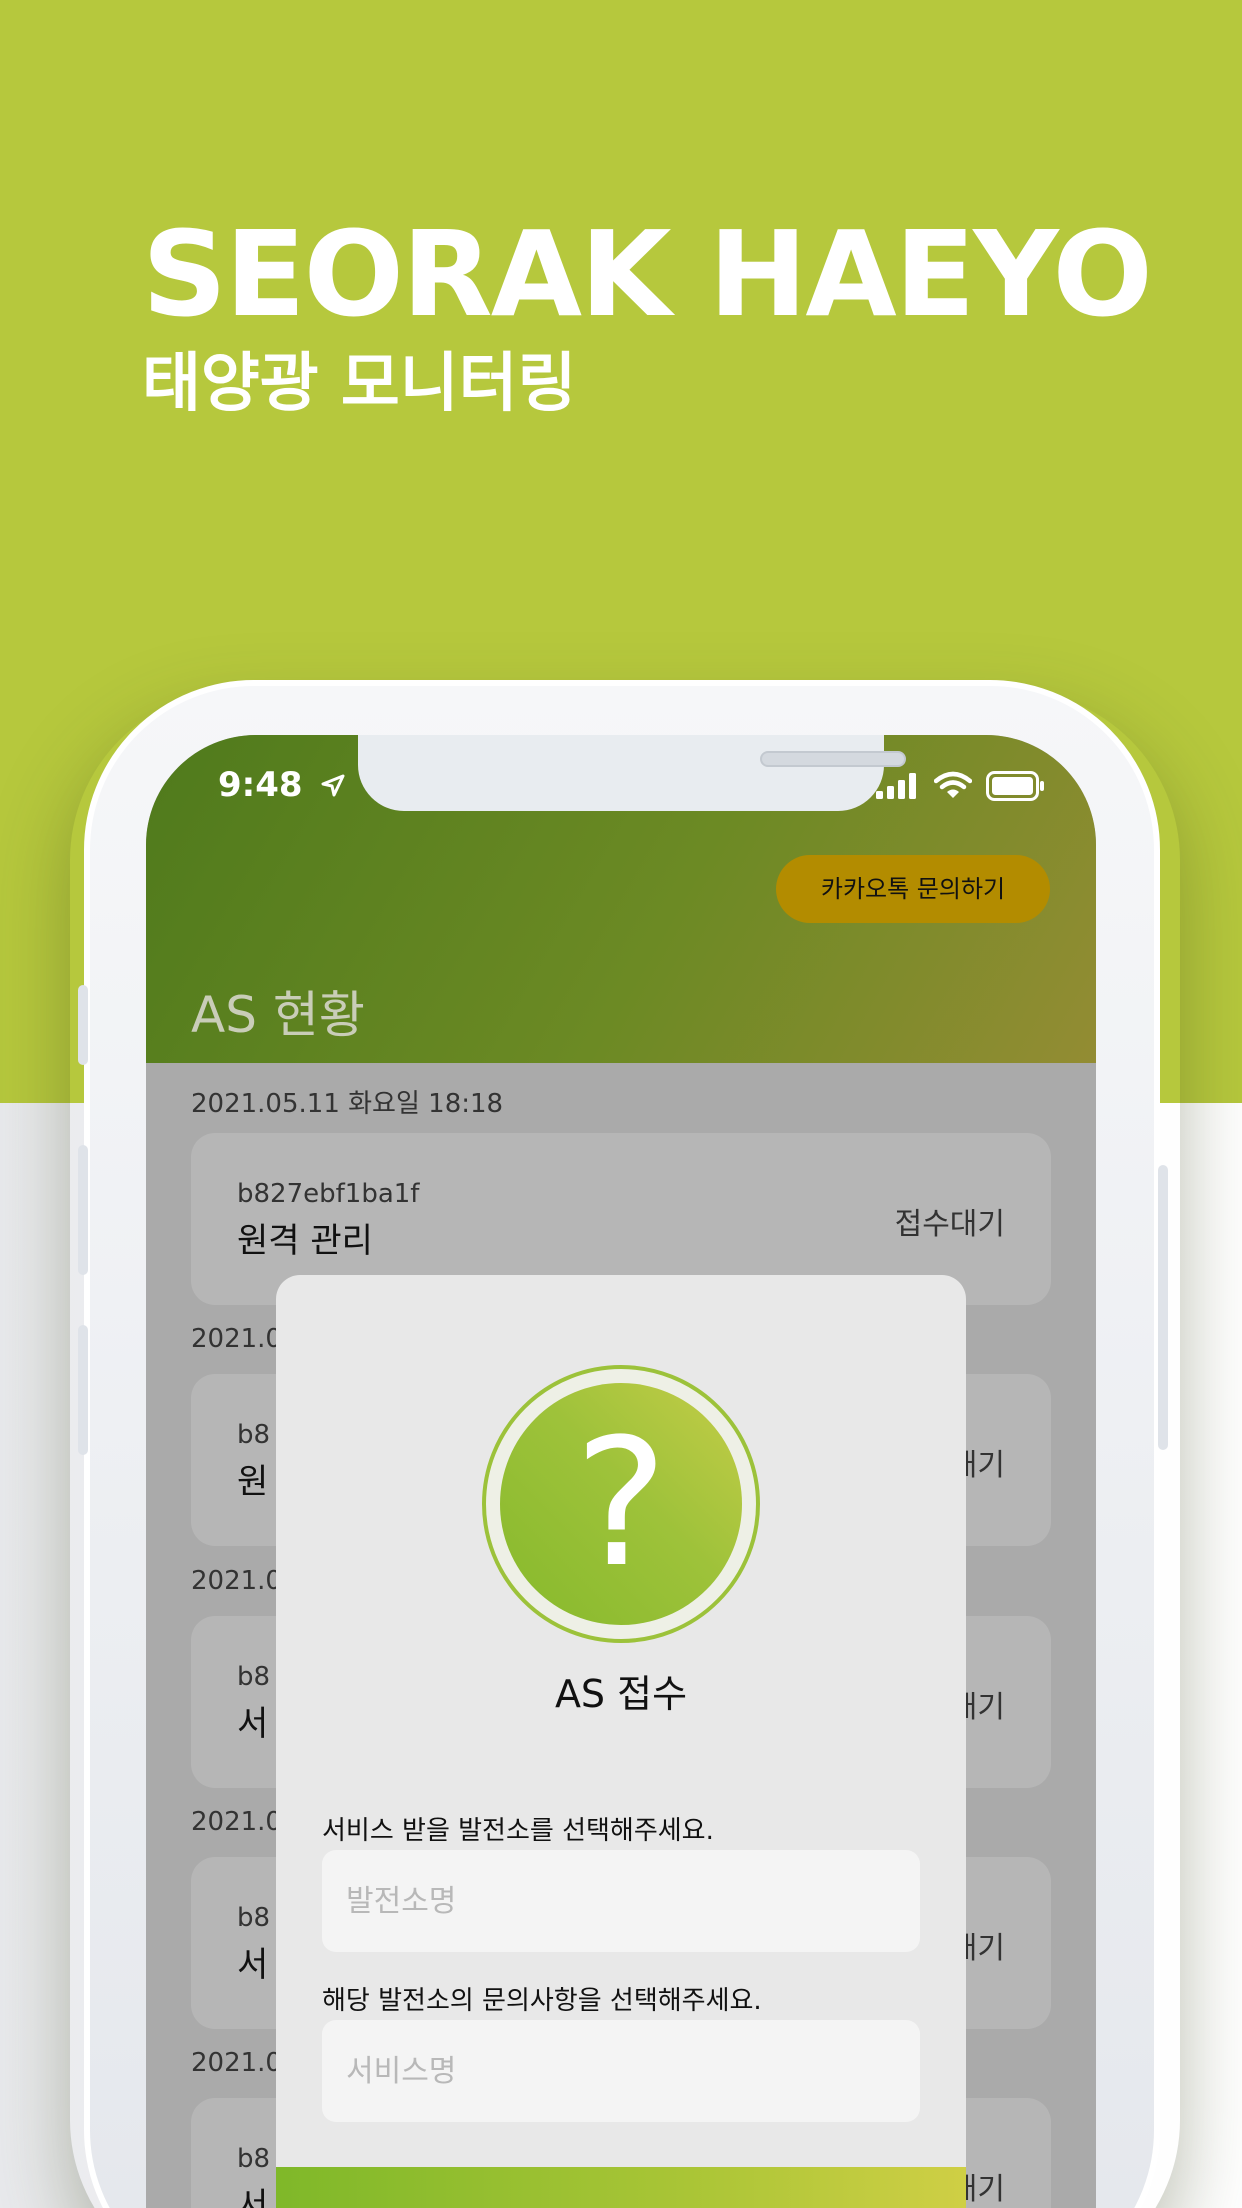 This screenshot has height=2208, width=1242. Describe the element at coordinates (83, 1390) in the screenshot. I see `phone-volume-down` at that location.